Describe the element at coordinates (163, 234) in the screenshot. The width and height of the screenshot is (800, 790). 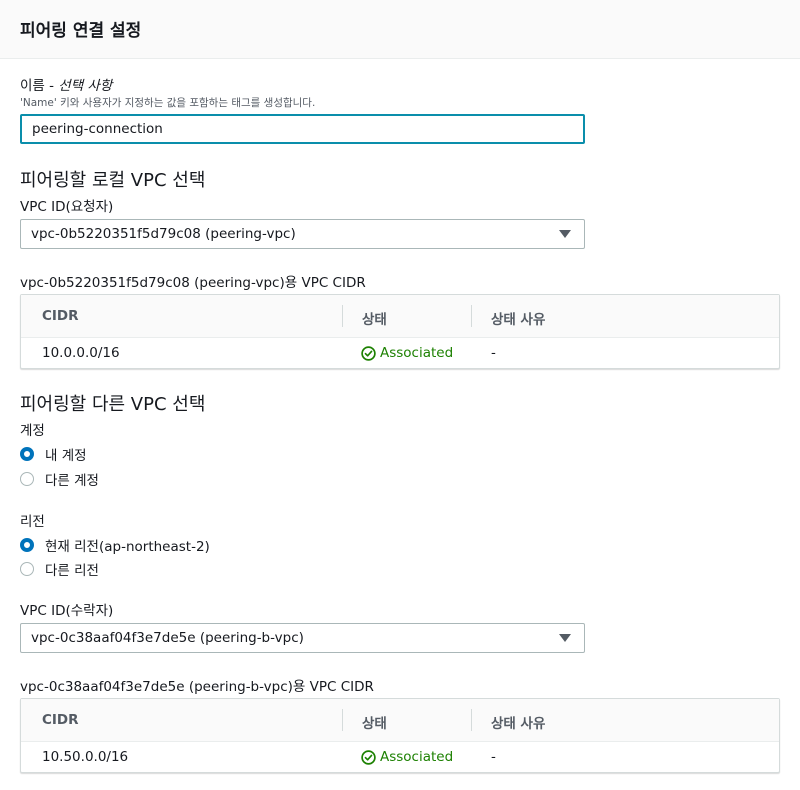
I see `requester-vpc-value: vpc-0b5220351f5d79c08 (peering-vpc)` at that location.